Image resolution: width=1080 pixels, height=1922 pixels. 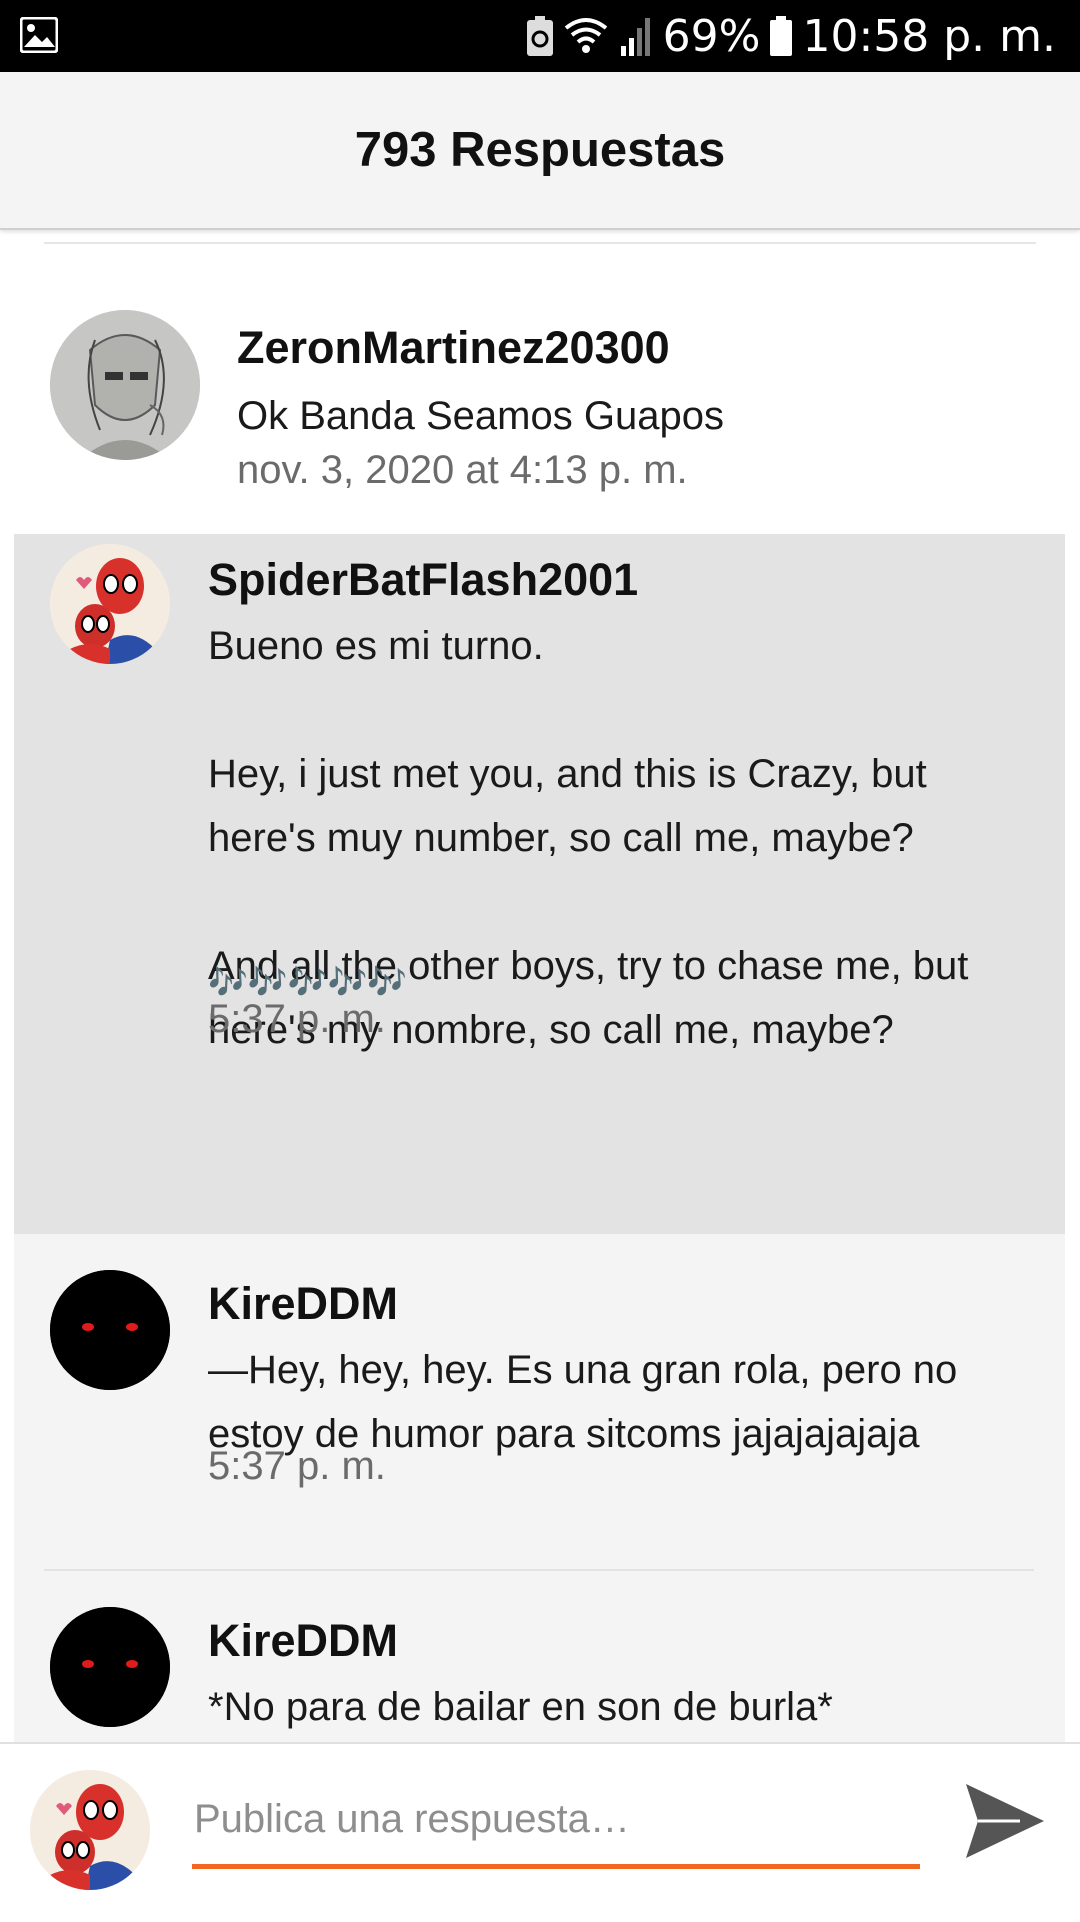 What do you see at coordinates (781, 36) in the screenshot?
I see `battery-icon` at bounding box center [781, 36].